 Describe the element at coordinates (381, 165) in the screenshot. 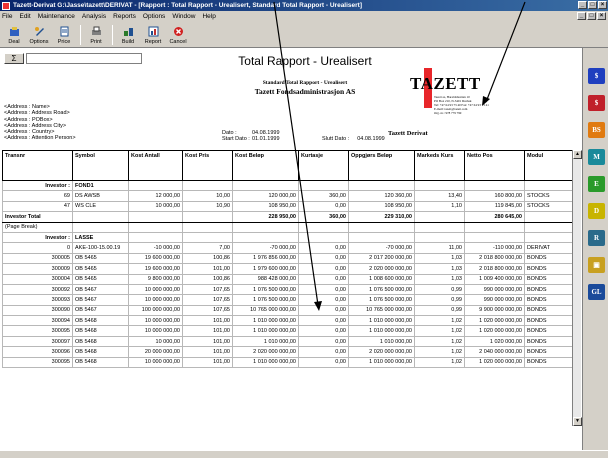

I see `column-header: Oppgjørs Beløp` at that location.